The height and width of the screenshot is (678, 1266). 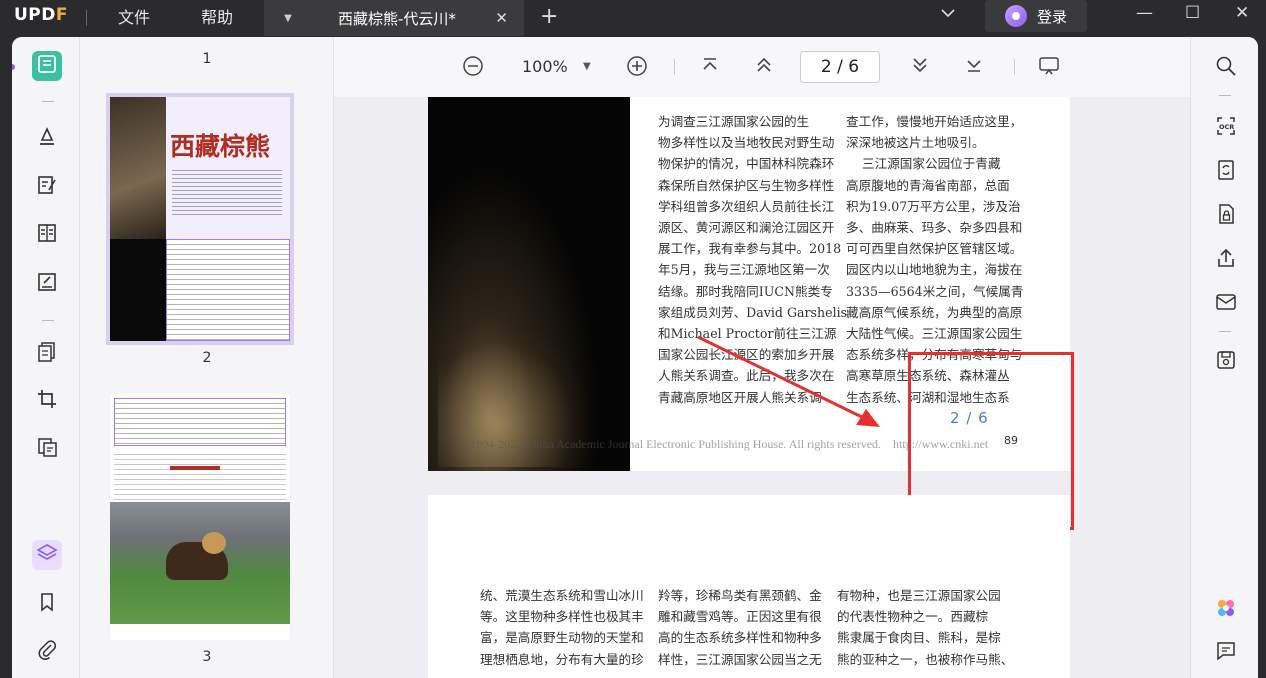 What do you see at coordinates (207, 657) in the screenshot?
I see `thumbnail-page-number: 3` at bounding box center [207, 657].